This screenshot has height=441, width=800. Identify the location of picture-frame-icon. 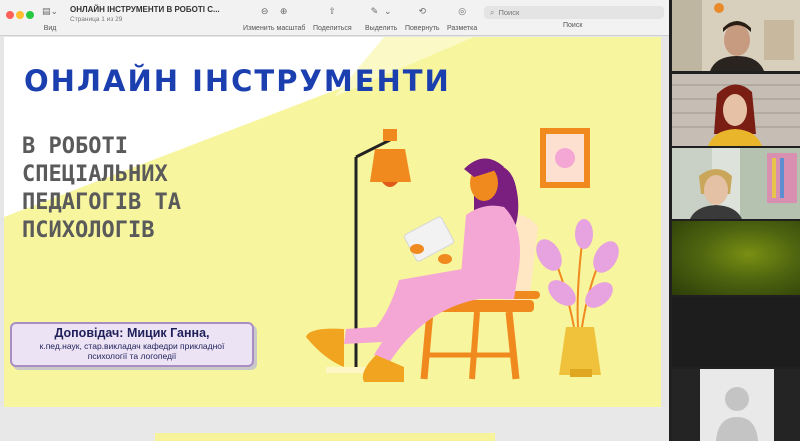
(565, 158).